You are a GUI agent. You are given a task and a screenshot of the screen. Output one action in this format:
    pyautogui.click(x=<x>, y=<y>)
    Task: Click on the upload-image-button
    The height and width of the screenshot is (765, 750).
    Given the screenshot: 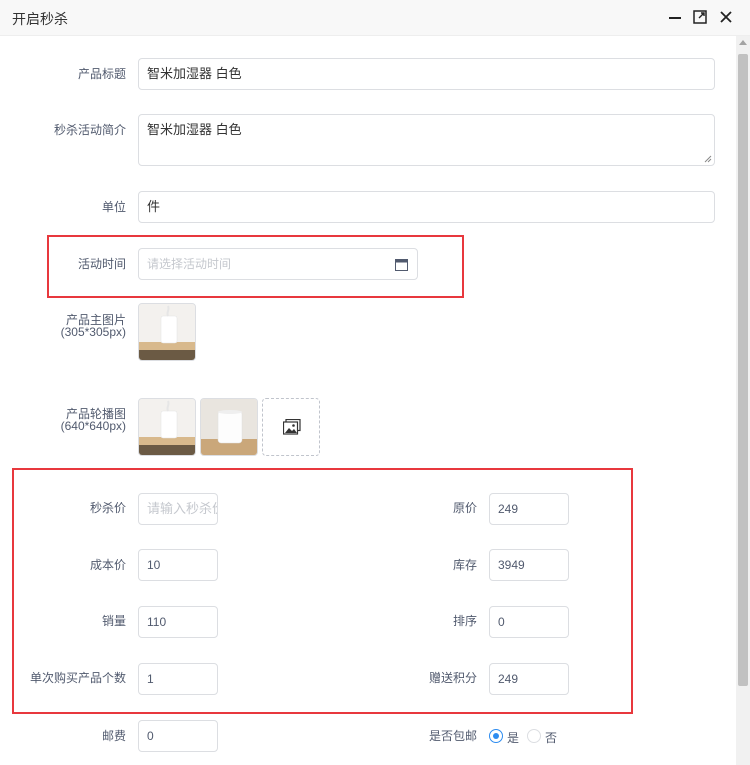 What is the action you would take?
    pyautogui.click(x=291, y=427)
    